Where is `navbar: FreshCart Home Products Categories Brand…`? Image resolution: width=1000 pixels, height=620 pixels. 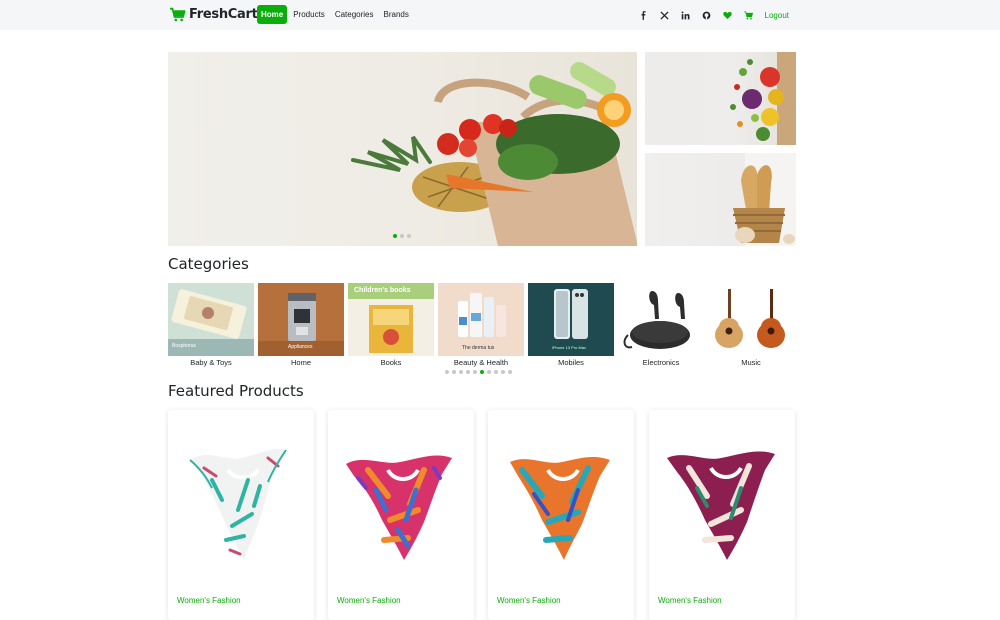 navbar: FreshCart Home Products Categories Brand… is located at coordinates (500, 15).